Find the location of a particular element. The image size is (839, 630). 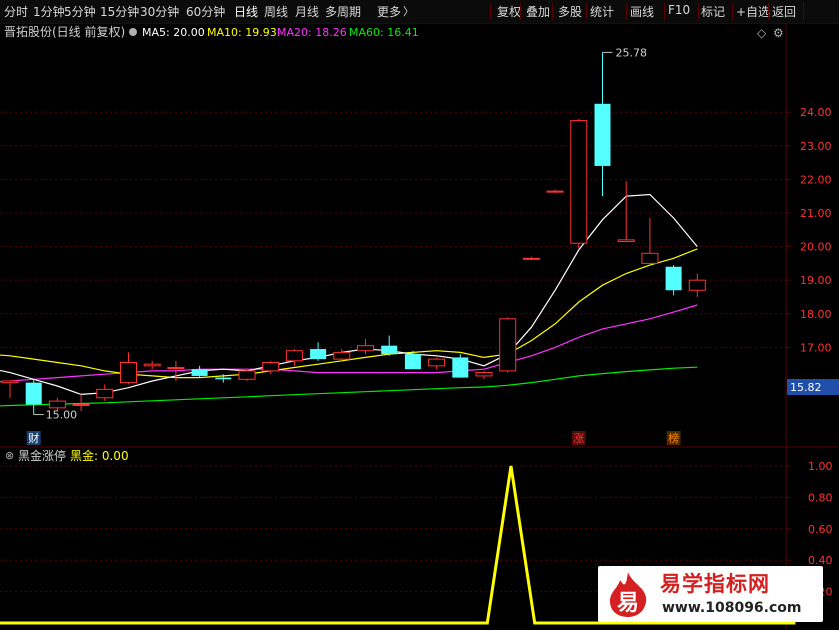

period-tab-5: 60分钟 is located at coordinates (205, 11).